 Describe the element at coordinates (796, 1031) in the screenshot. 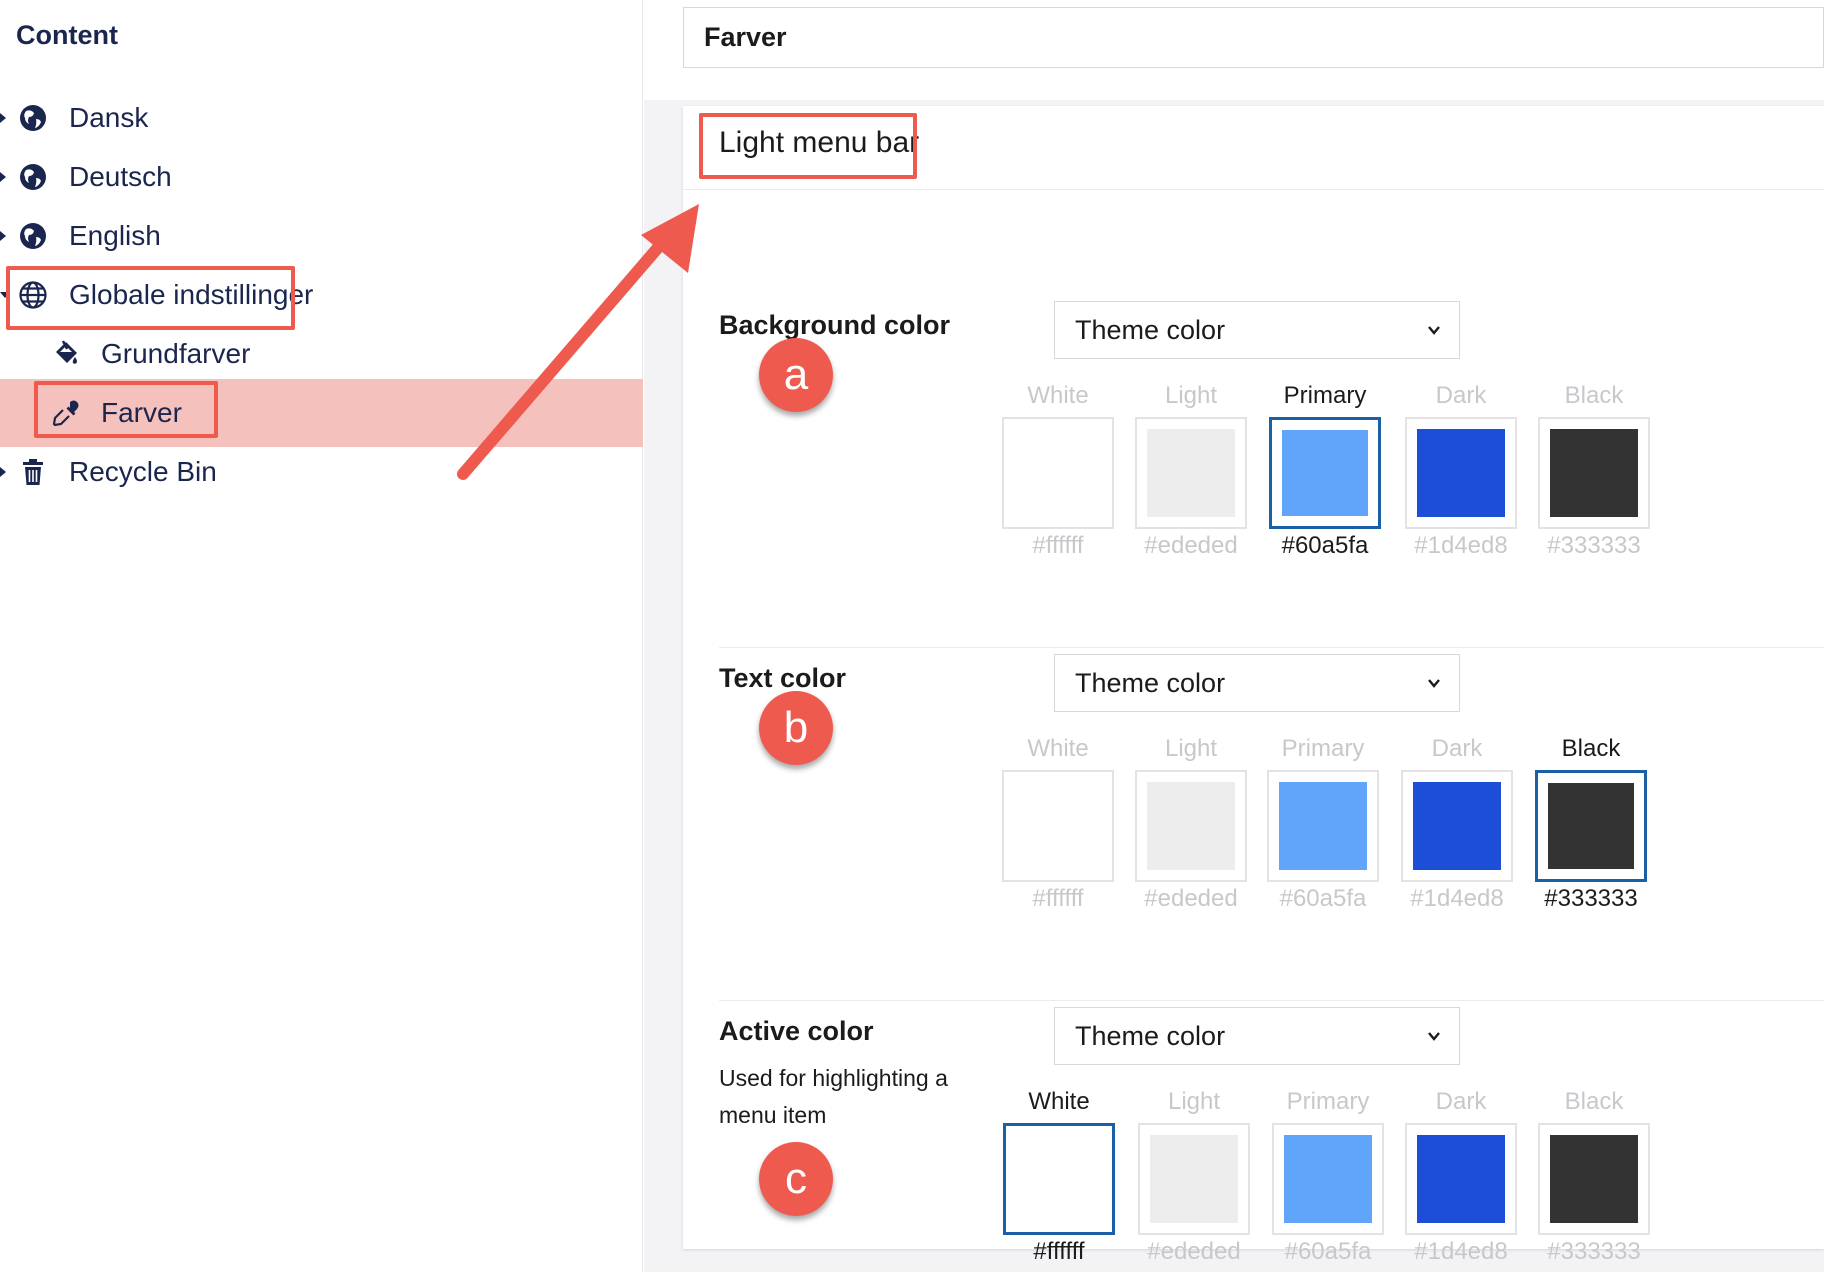

I see `property-label: Active color` at that location.